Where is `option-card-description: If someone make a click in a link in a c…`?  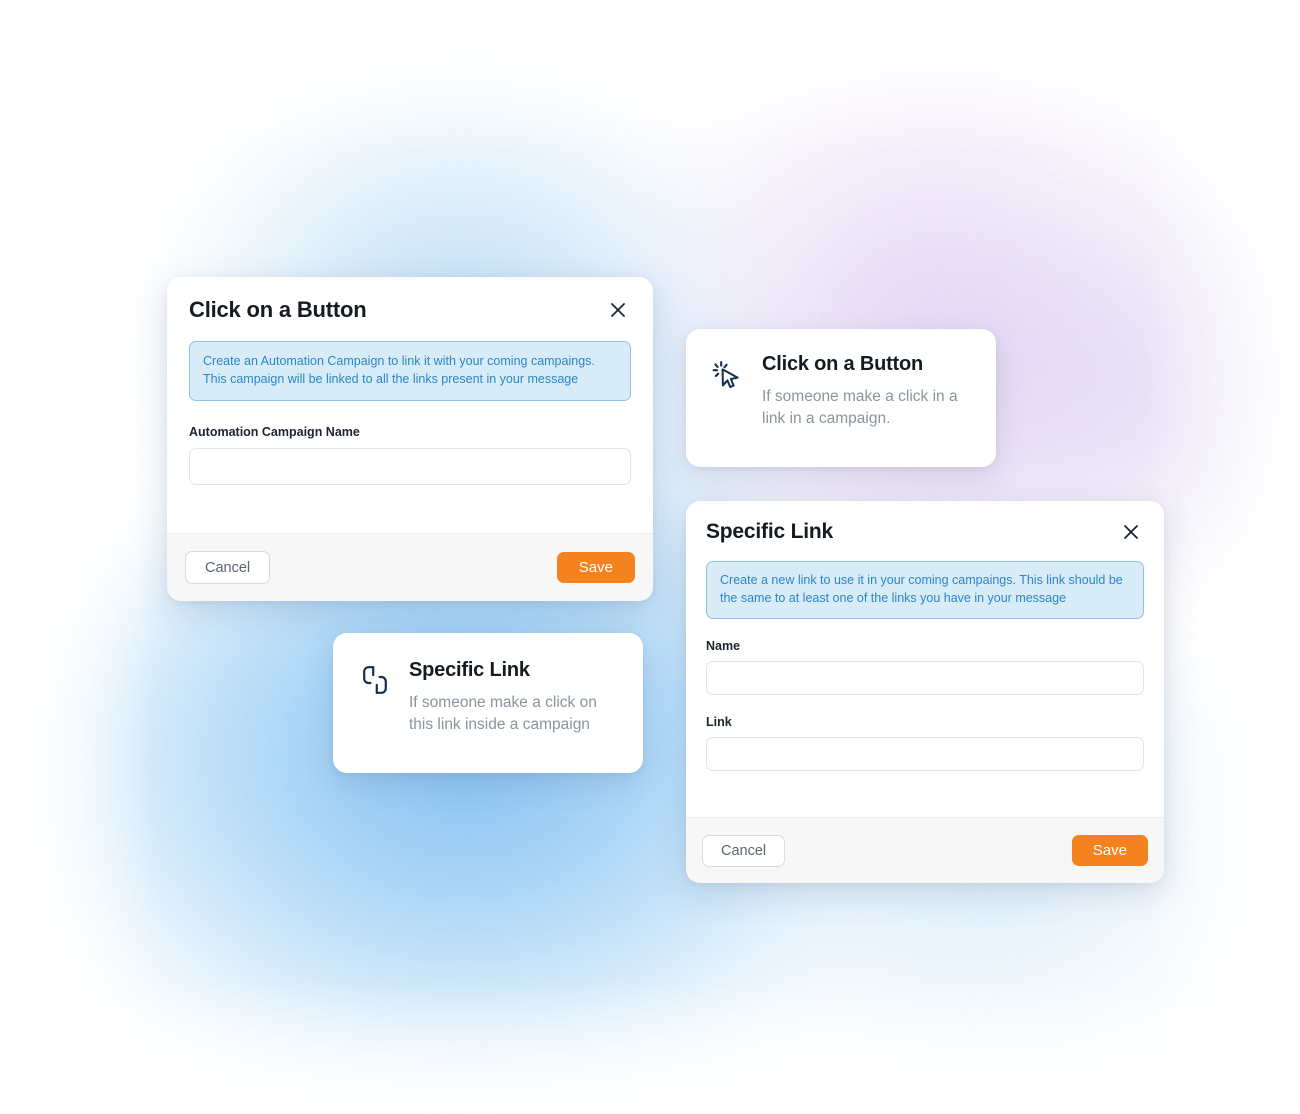 option-card-description: If someone make a click in a link in a c… is located at coordinates (860, 407).